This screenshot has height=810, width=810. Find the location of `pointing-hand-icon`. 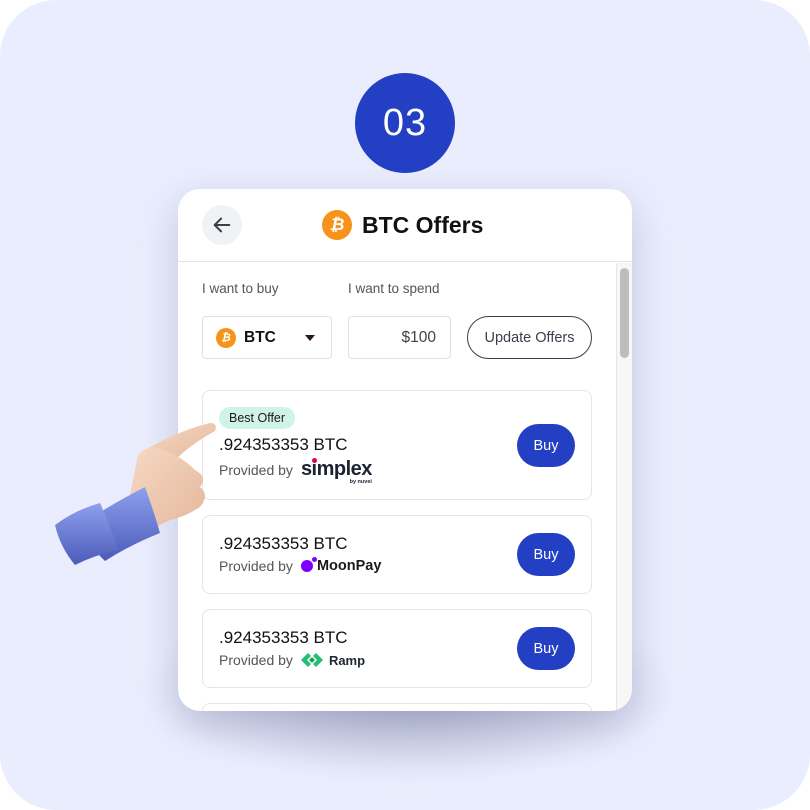

pointing-hand-icon is located at coordinates (135, 494).